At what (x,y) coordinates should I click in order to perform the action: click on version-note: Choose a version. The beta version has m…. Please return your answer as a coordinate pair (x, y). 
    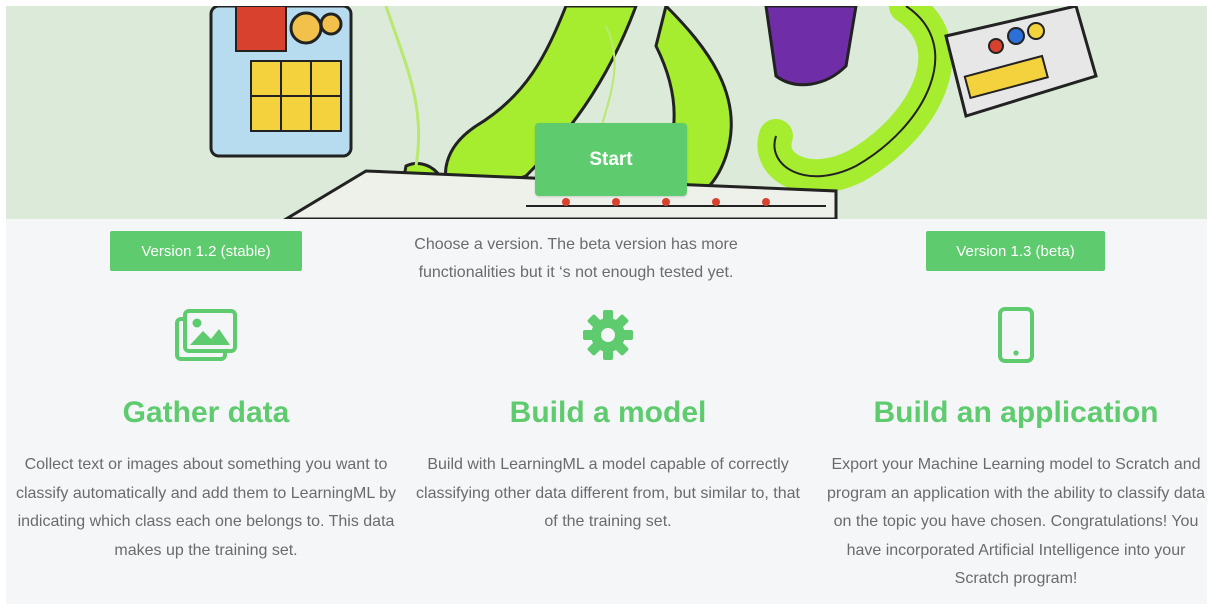
    Looking at the image, I should click on (576, 258).